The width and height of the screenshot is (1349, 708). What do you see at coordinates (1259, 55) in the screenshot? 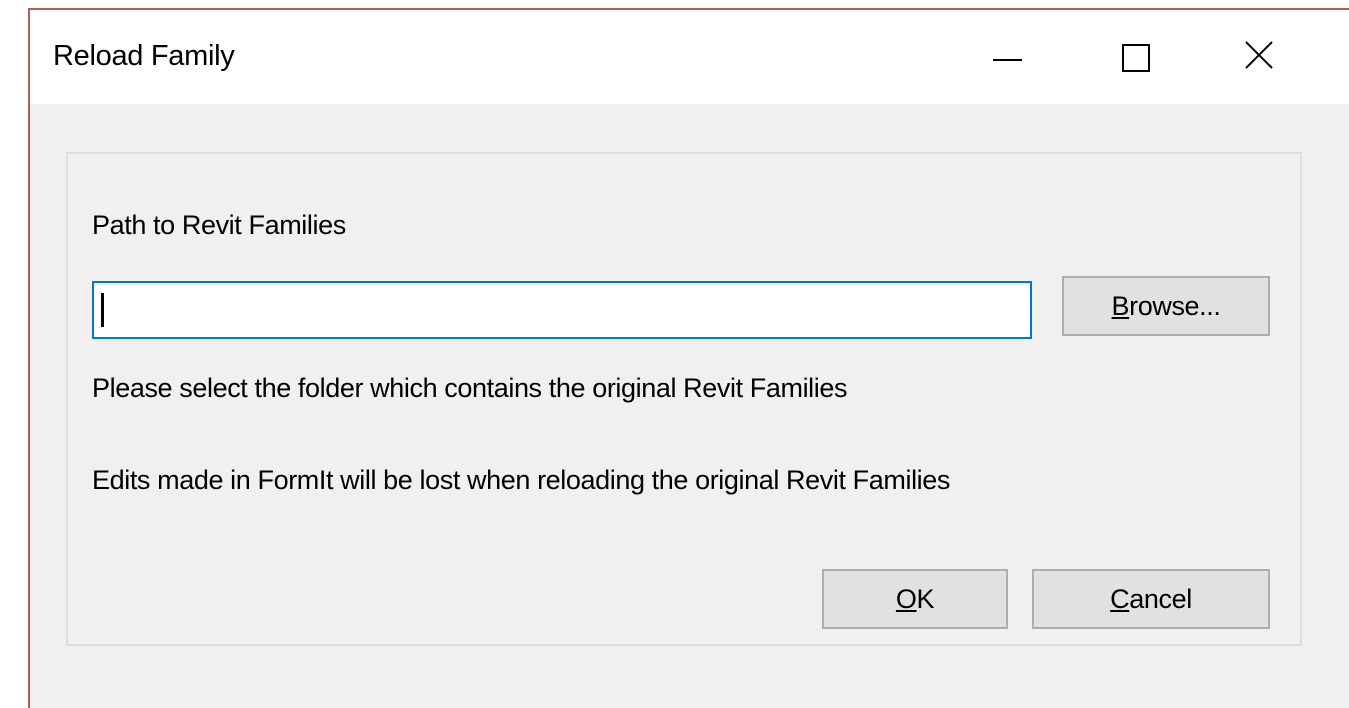
I see `close-icon` at bounding box center [1259, 55].